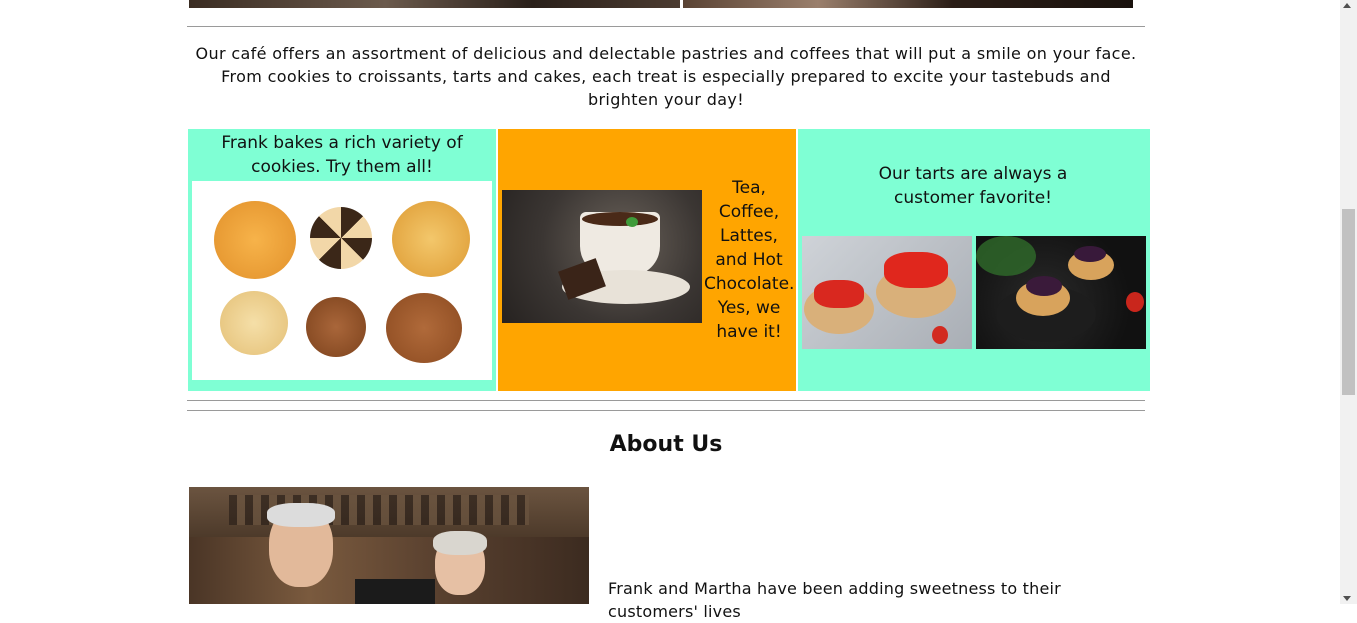  Describe the element at coordinates (389, 545) in the screenshot. I see `owners-photo` at that location.